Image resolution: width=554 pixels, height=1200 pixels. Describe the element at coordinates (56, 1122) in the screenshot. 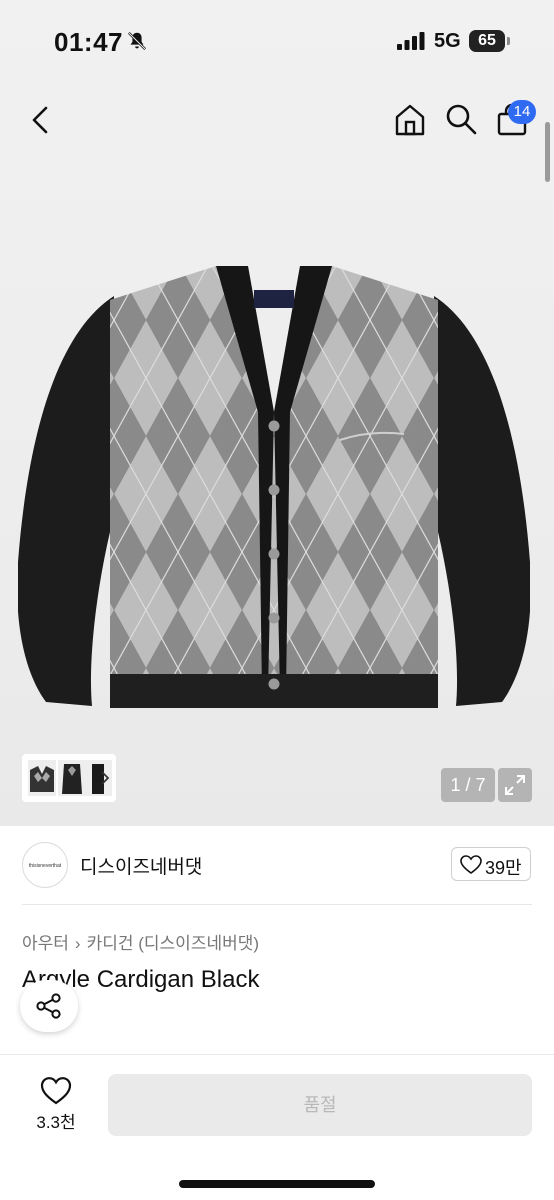

I see `wish-count: 3.3천` at that location.